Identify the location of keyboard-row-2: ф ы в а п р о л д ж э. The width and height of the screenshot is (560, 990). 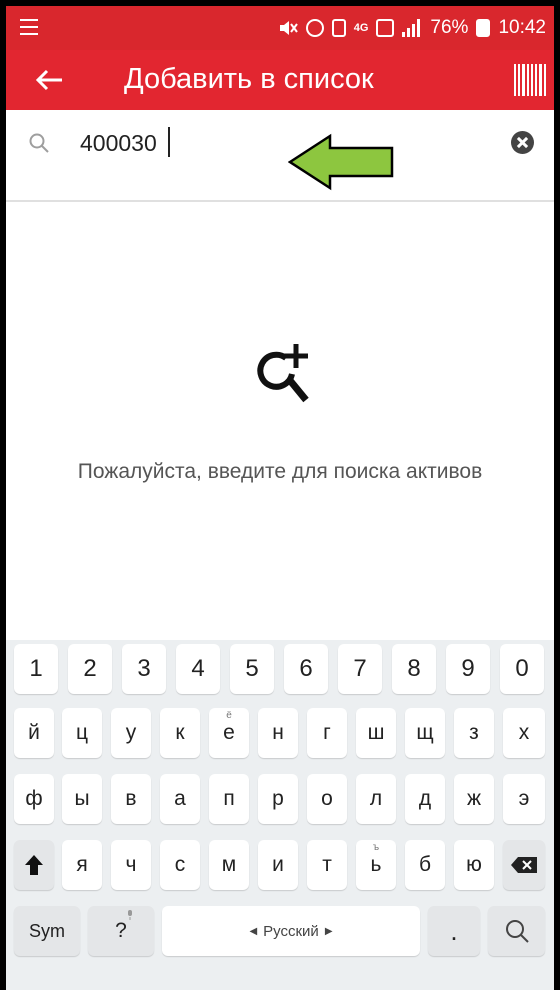
(280, 802).